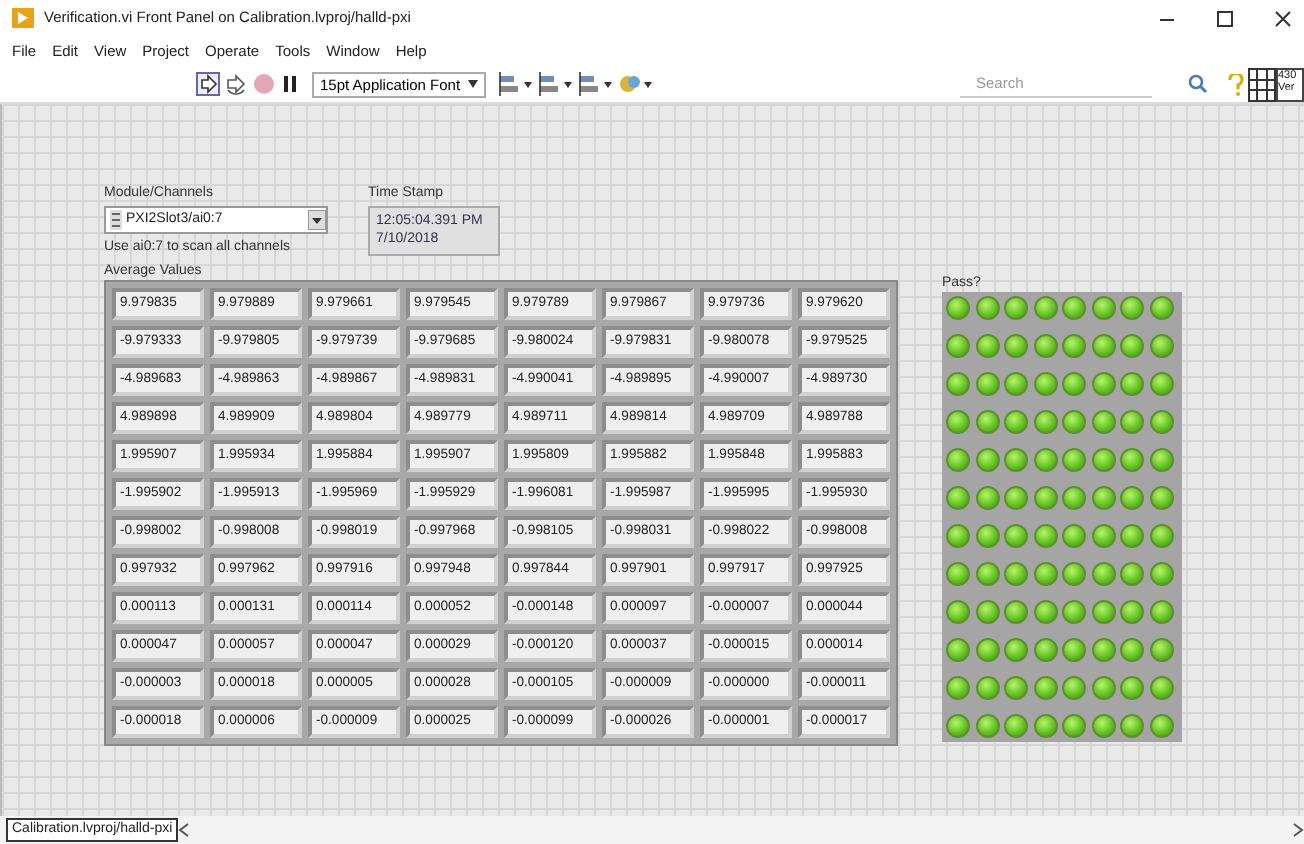 Image resolution: width=1304 pixels, height=844 pixels. I want to click on align-objects-icon, so click(516, 84).